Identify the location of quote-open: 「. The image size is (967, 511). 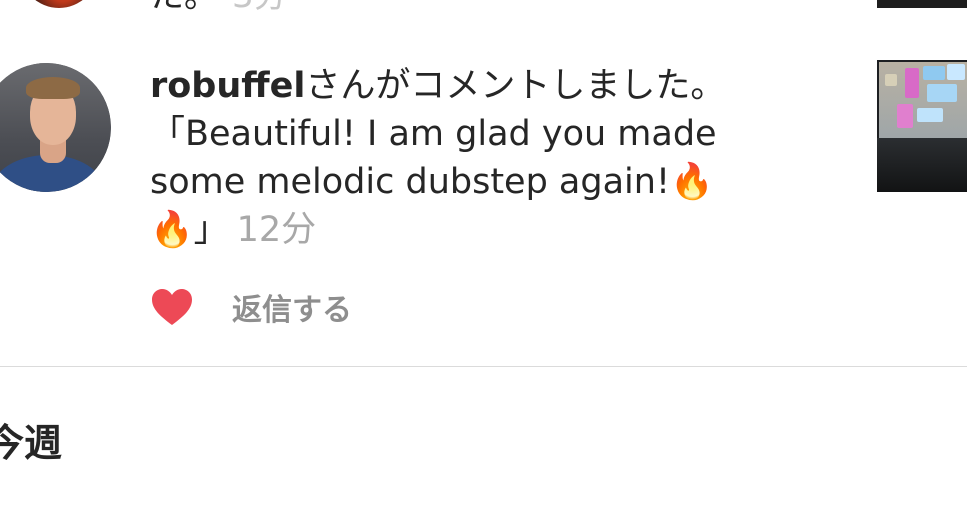
(168, 134).